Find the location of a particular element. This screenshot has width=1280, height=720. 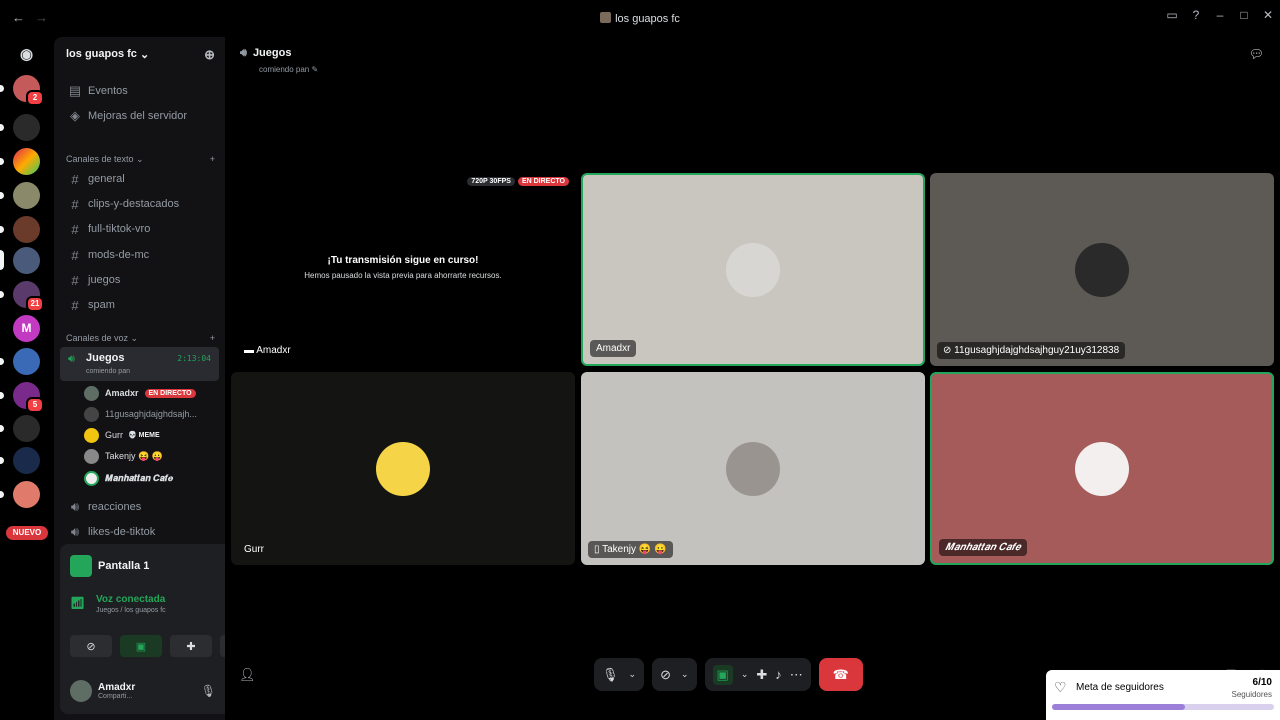

camera-off-button: ⊘ is located at coordinates (91, 646).